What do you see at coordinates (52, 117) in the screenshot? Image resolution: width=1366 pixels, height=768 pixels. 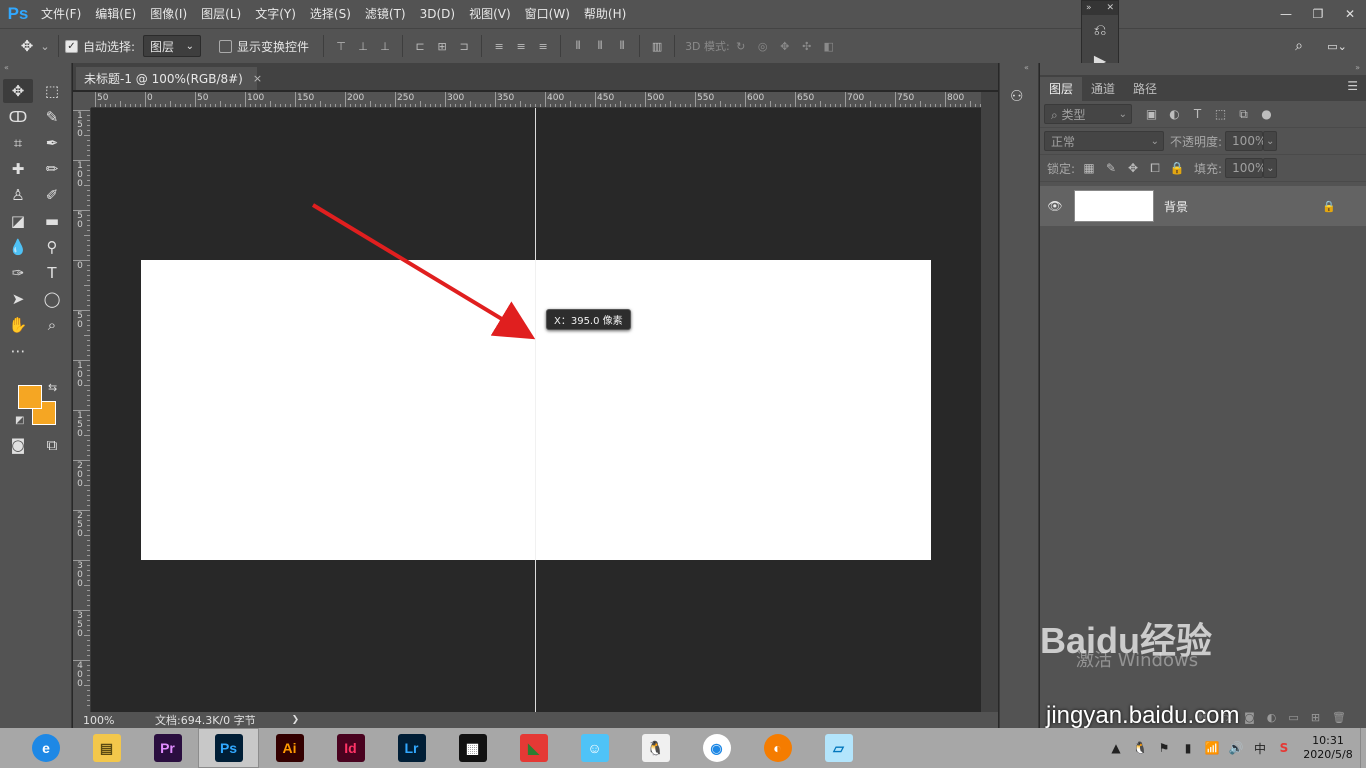 I see `quick-select-tool-icon: ✎` at bounding box center [52, 117].